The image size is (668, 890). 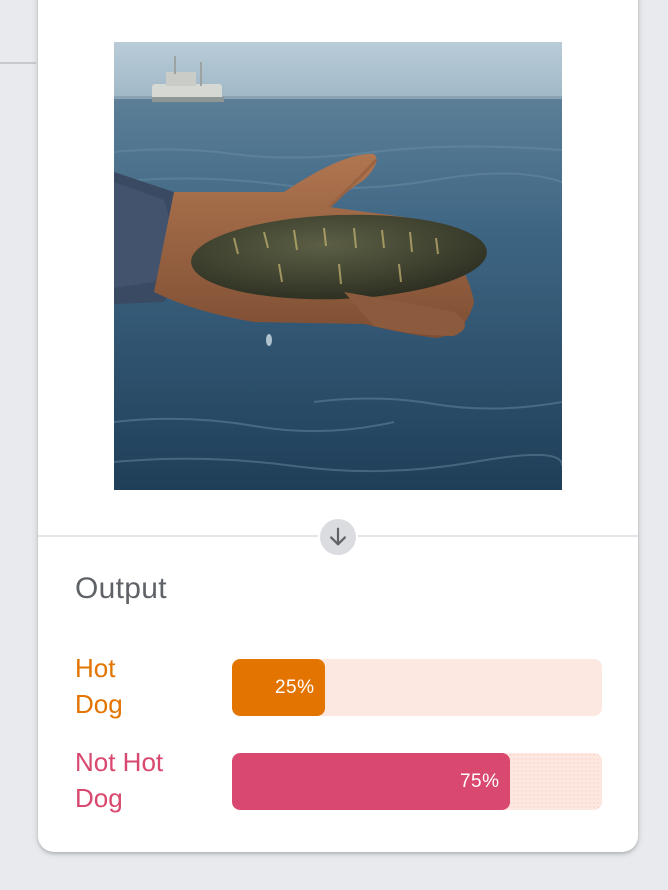 I want to click on prediction-bar-track-hot-dog: 25%, so click(x=417, y=687).